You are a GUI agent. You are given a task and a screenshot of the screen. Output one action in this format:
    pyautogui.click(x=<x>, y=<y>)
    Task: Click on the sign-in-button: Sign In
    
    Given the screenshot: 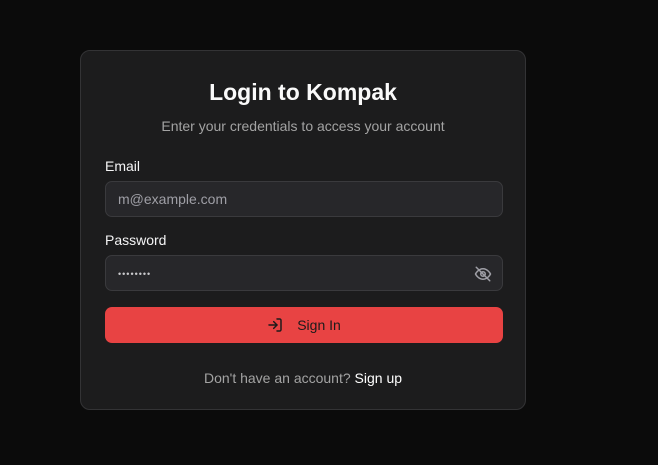 What is the action you would take?
    pyautogui.click(x=304, y=325)
    